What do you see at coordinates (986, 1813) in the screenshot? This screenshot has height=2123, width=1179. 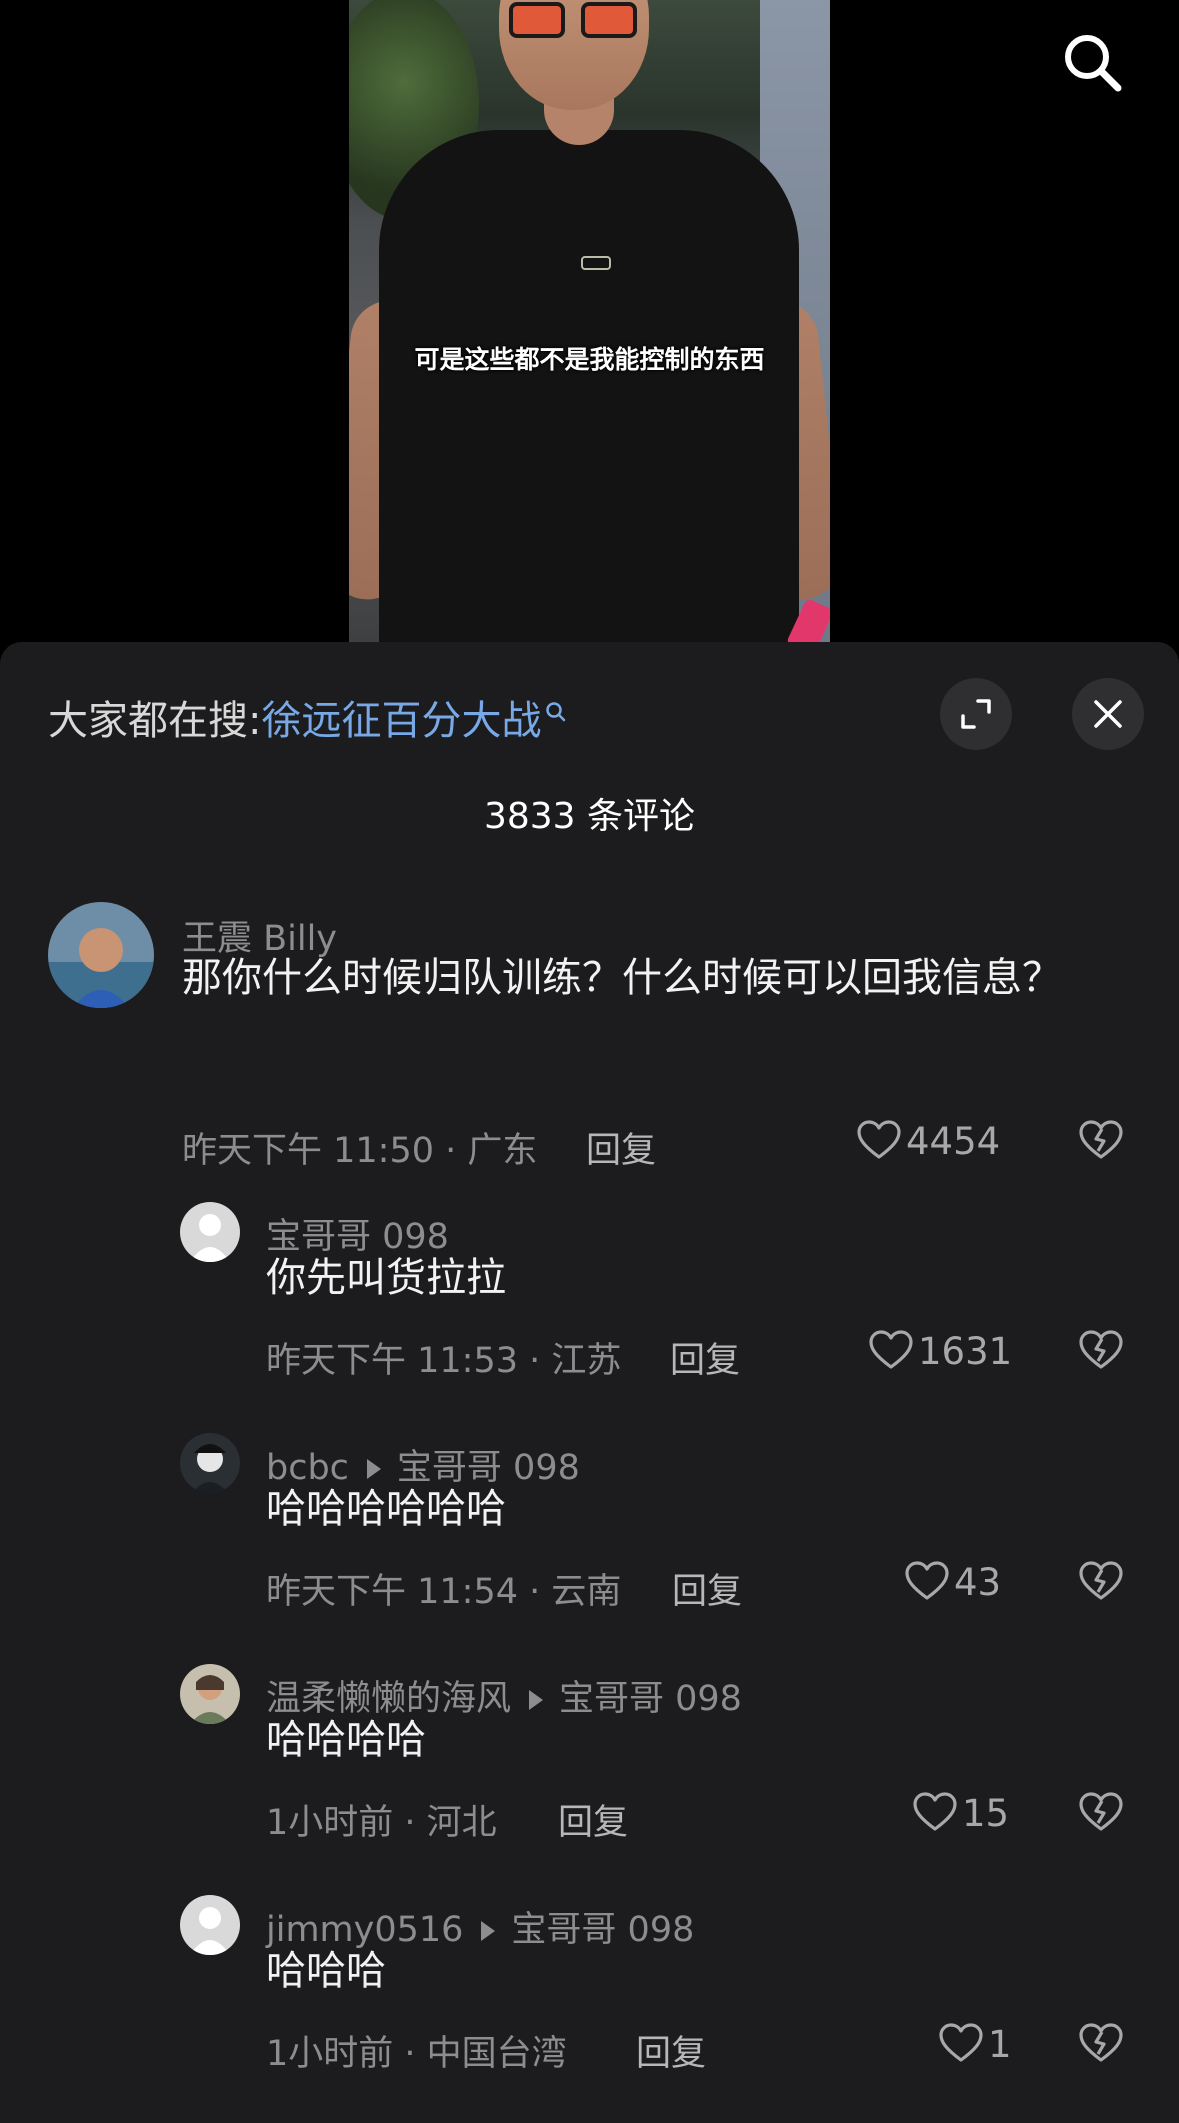 I see `like-count: 15` at bounding box center [986, 1813].